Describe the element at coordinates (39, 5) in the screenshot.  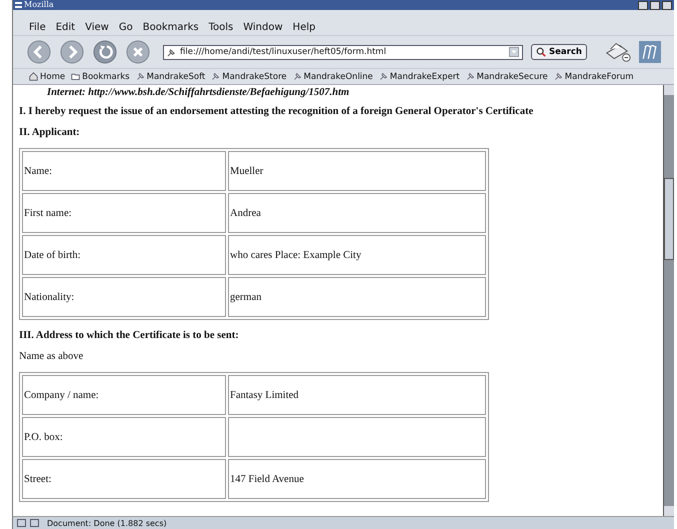
I see `window-title: Mozilla` at that location.